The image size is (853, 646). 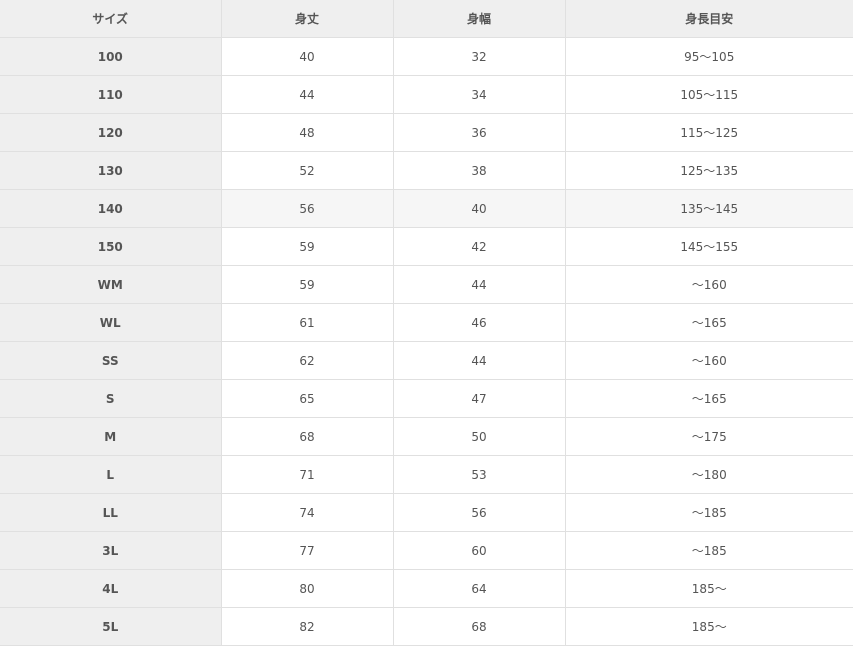 I want to click on header-length: 身丈, so click(x=307, y=19).